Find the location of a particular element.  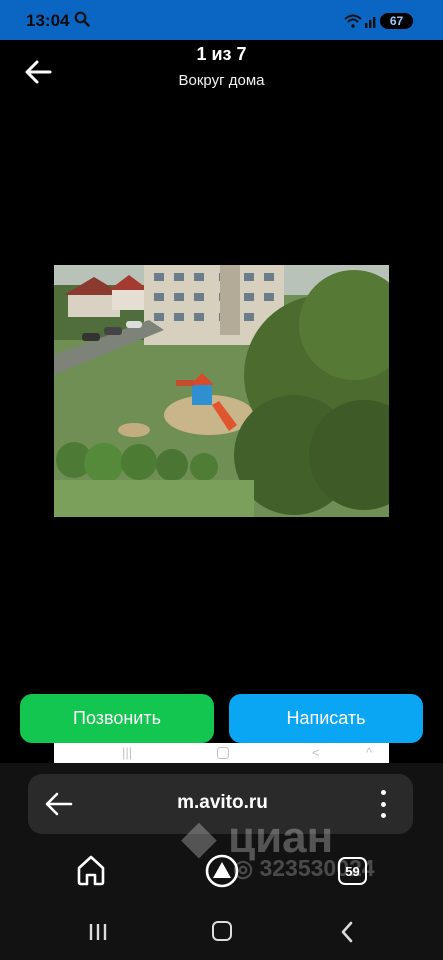

search-icon is located at coordinates (82, 19).